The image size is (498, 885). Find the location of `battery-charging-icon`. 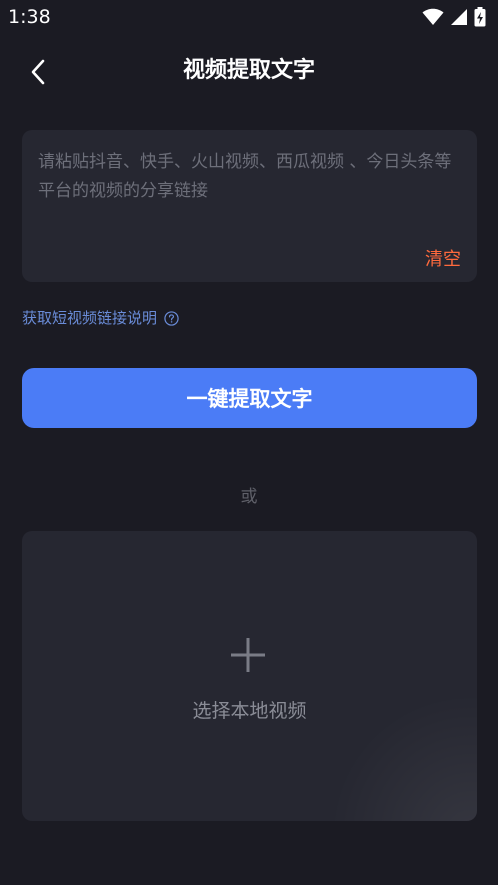

battery-charging-icon is located at coordinates (480, 17).